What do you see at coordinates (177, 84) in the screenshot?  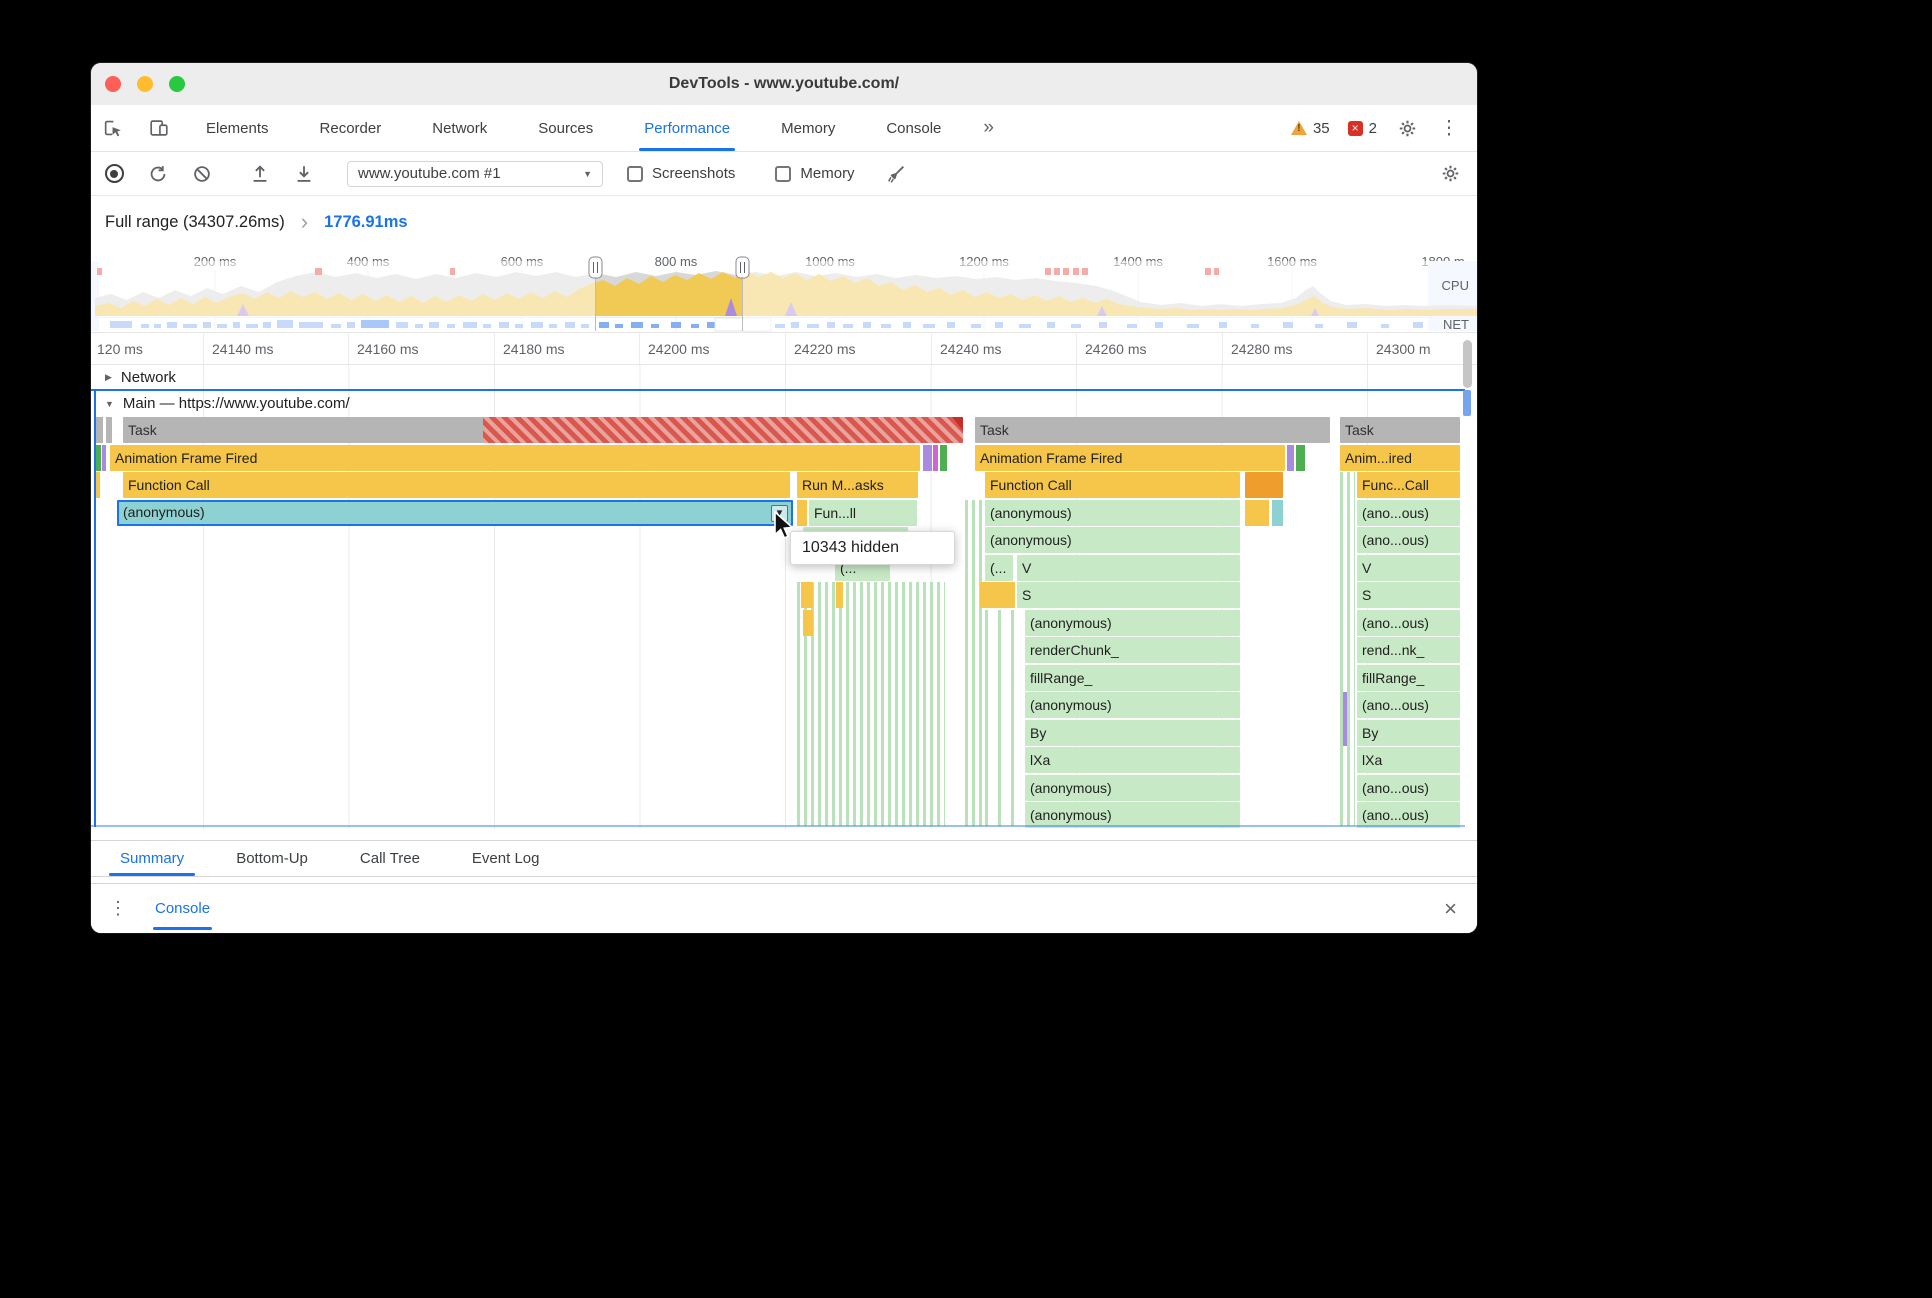 I see `zoom-window-button` at bounding box center [177, 84].